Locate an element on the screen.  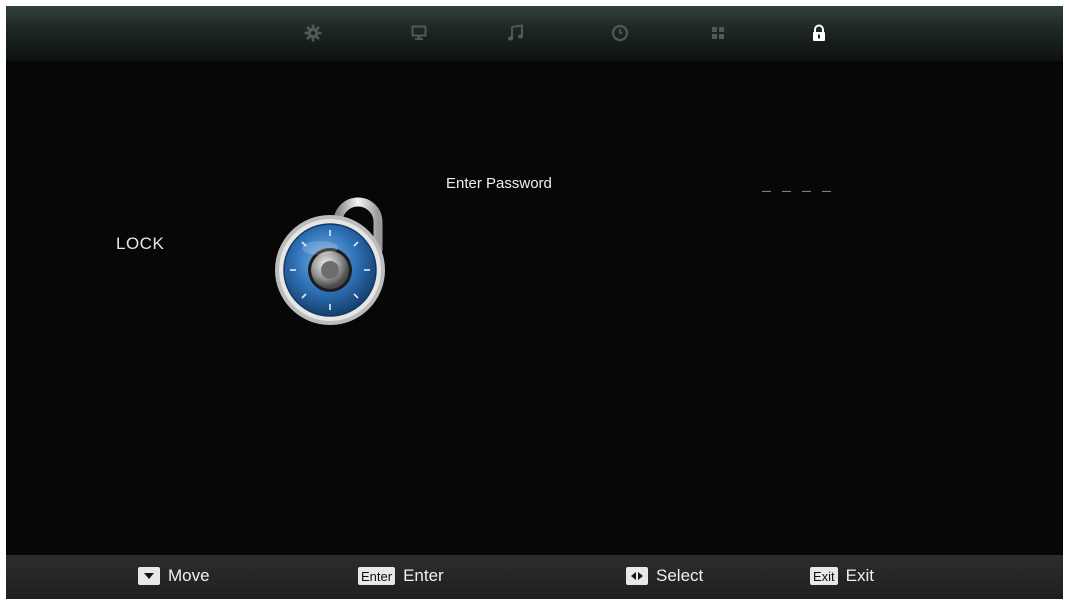
gear-icon is located at coordinates (313, 33).